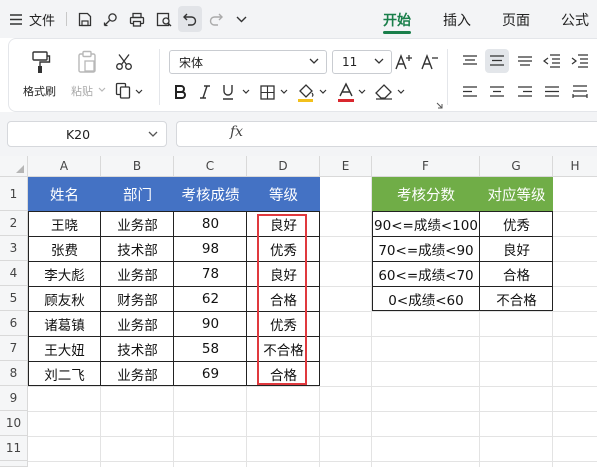 The width and height of the screenshot is (597, 467). I want to click on table-cell: 90, so click(210, 323).